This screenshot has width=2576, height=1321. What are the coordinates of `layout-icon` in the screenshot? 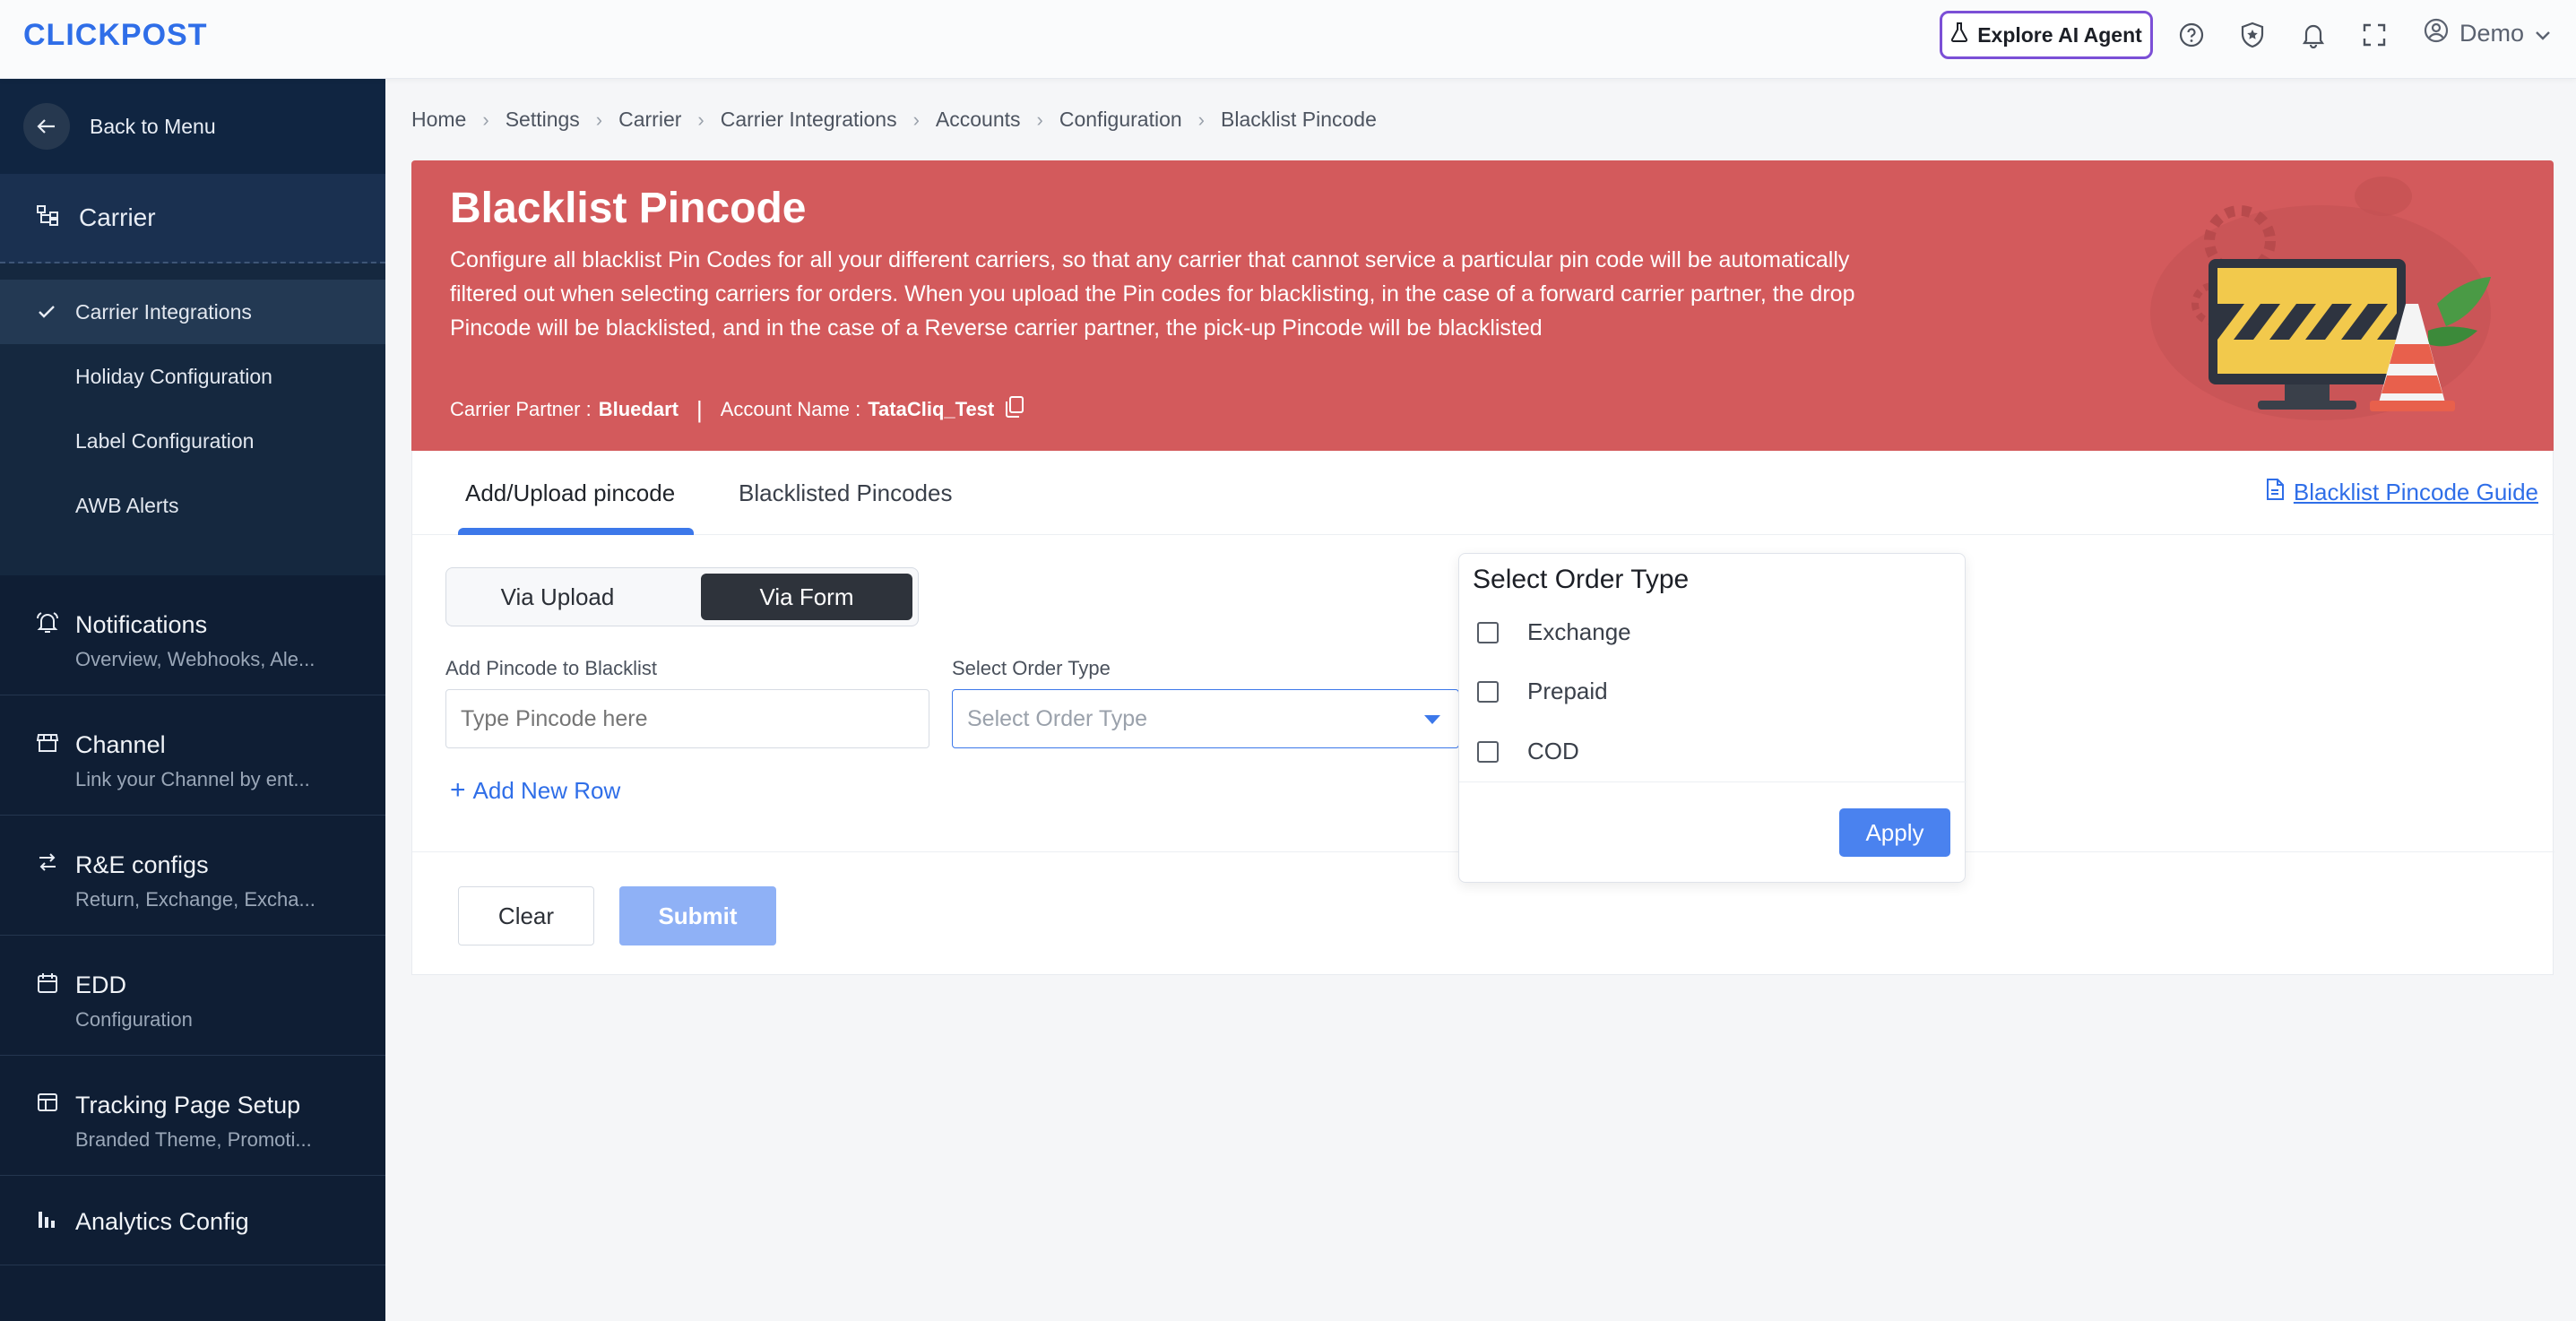 It's located at (47, 1105).